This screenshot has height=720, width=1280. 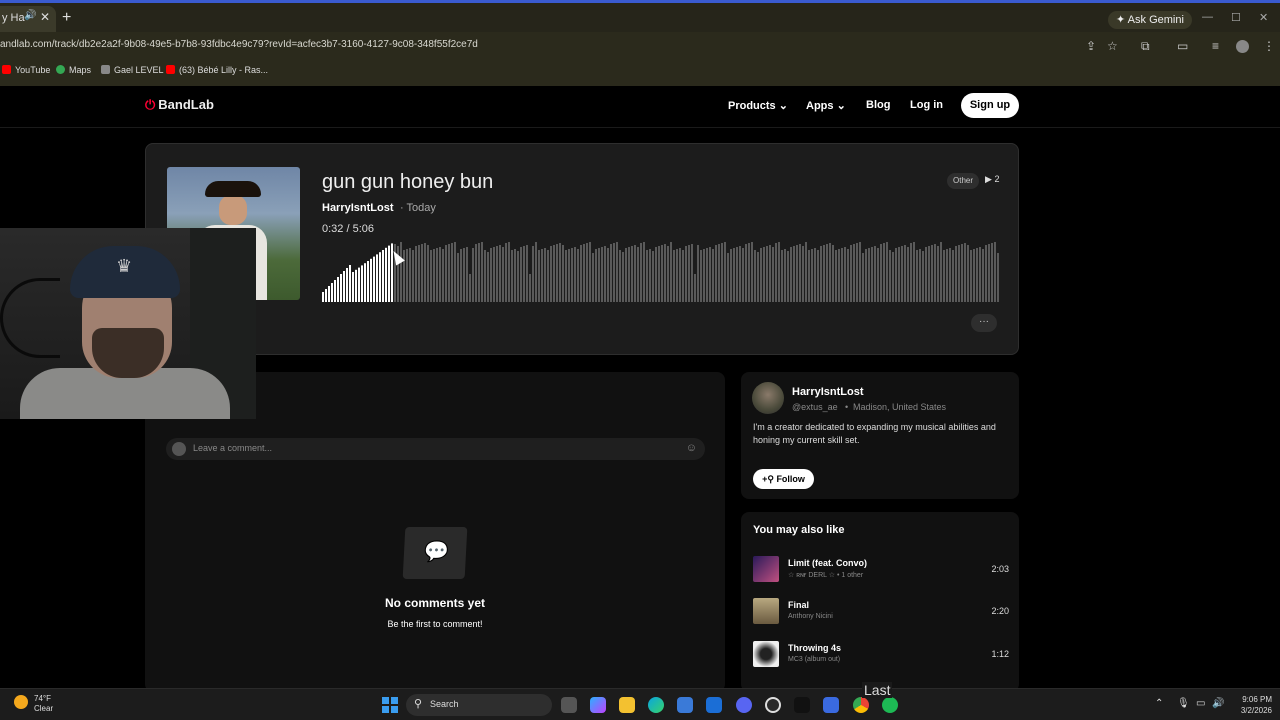 What do you see at coordinates (435, 449) in the screenshot?
I see `comment-input: Leave a comment... ☺` at bounding box center [435, 449].